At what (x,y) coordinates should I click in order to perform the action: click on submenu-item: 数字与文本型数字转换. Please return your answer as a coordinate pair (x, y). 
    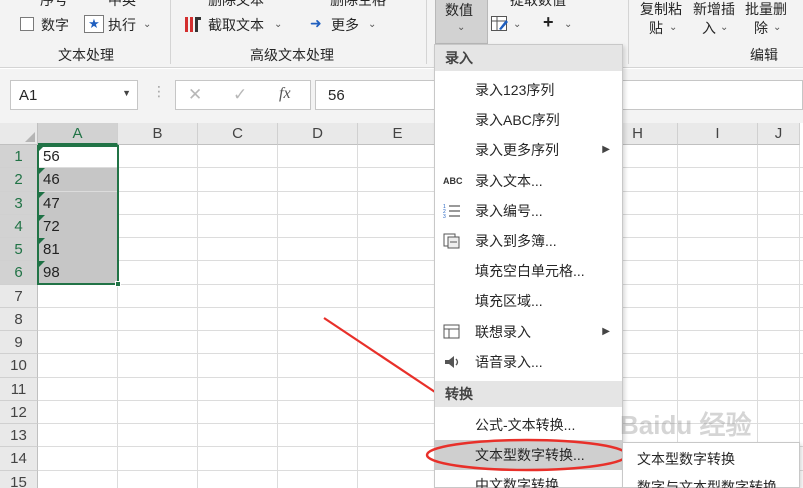
    Looking at the image, I should click on (711, 481).